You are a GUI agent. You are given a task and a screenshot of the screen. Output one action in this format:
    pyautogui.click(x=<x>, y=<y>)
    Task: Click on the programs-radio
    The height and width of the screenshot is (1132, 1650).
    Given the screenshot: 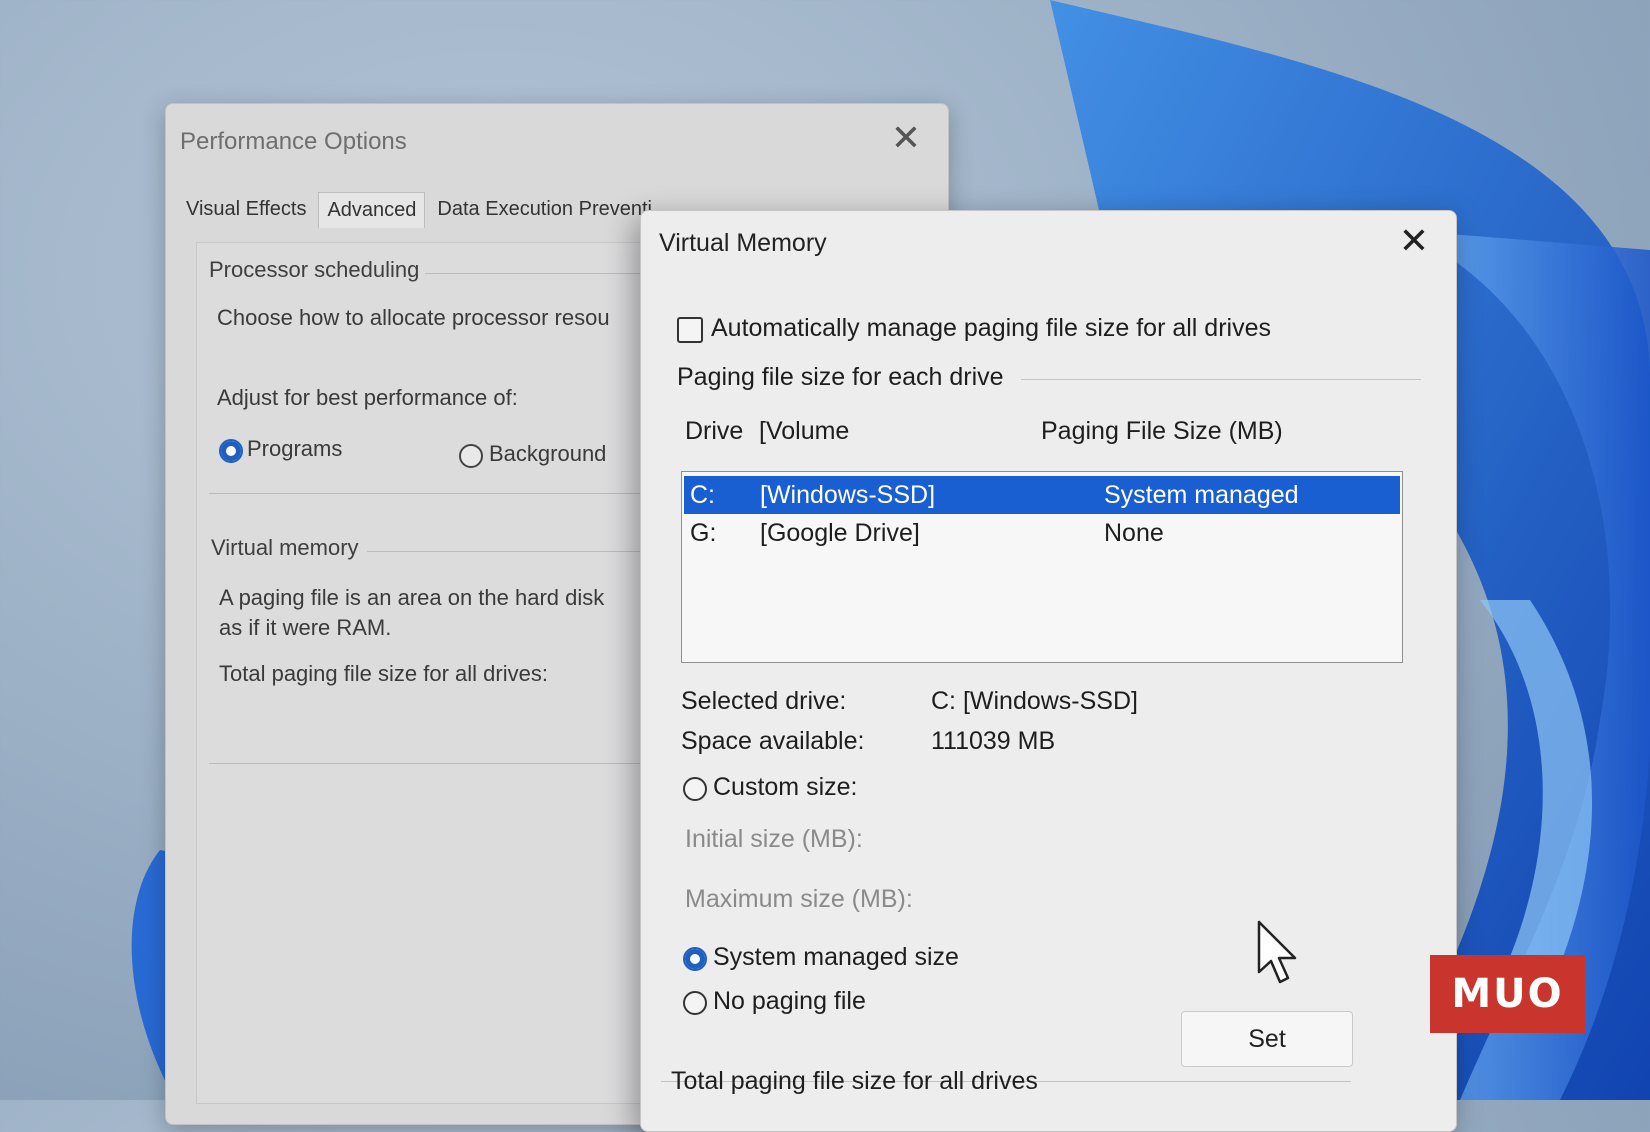 What is the action you would take?
    pyautogui.click(x=231, y=451)
    